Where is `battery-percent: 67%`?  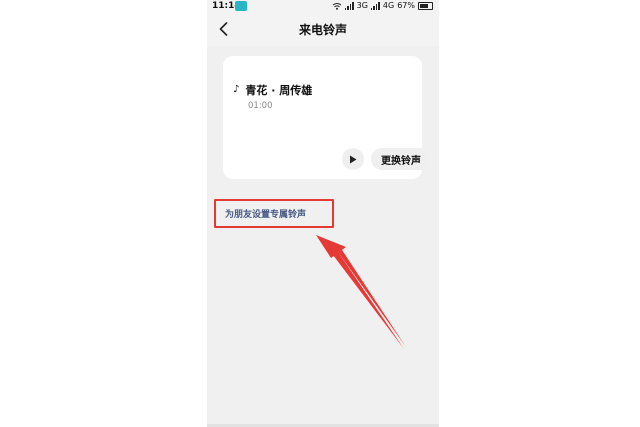
battery-percent: 67% is located at coordinates (406, 5).